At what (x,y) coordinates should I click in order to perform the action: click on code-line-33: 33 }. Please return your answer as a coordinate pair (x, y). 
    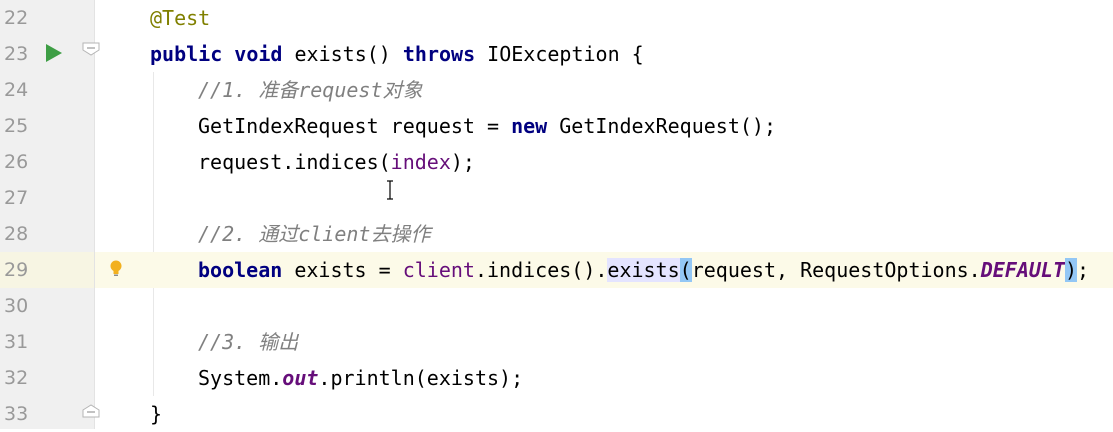
    Looking at the image, I should click on (556, 414).